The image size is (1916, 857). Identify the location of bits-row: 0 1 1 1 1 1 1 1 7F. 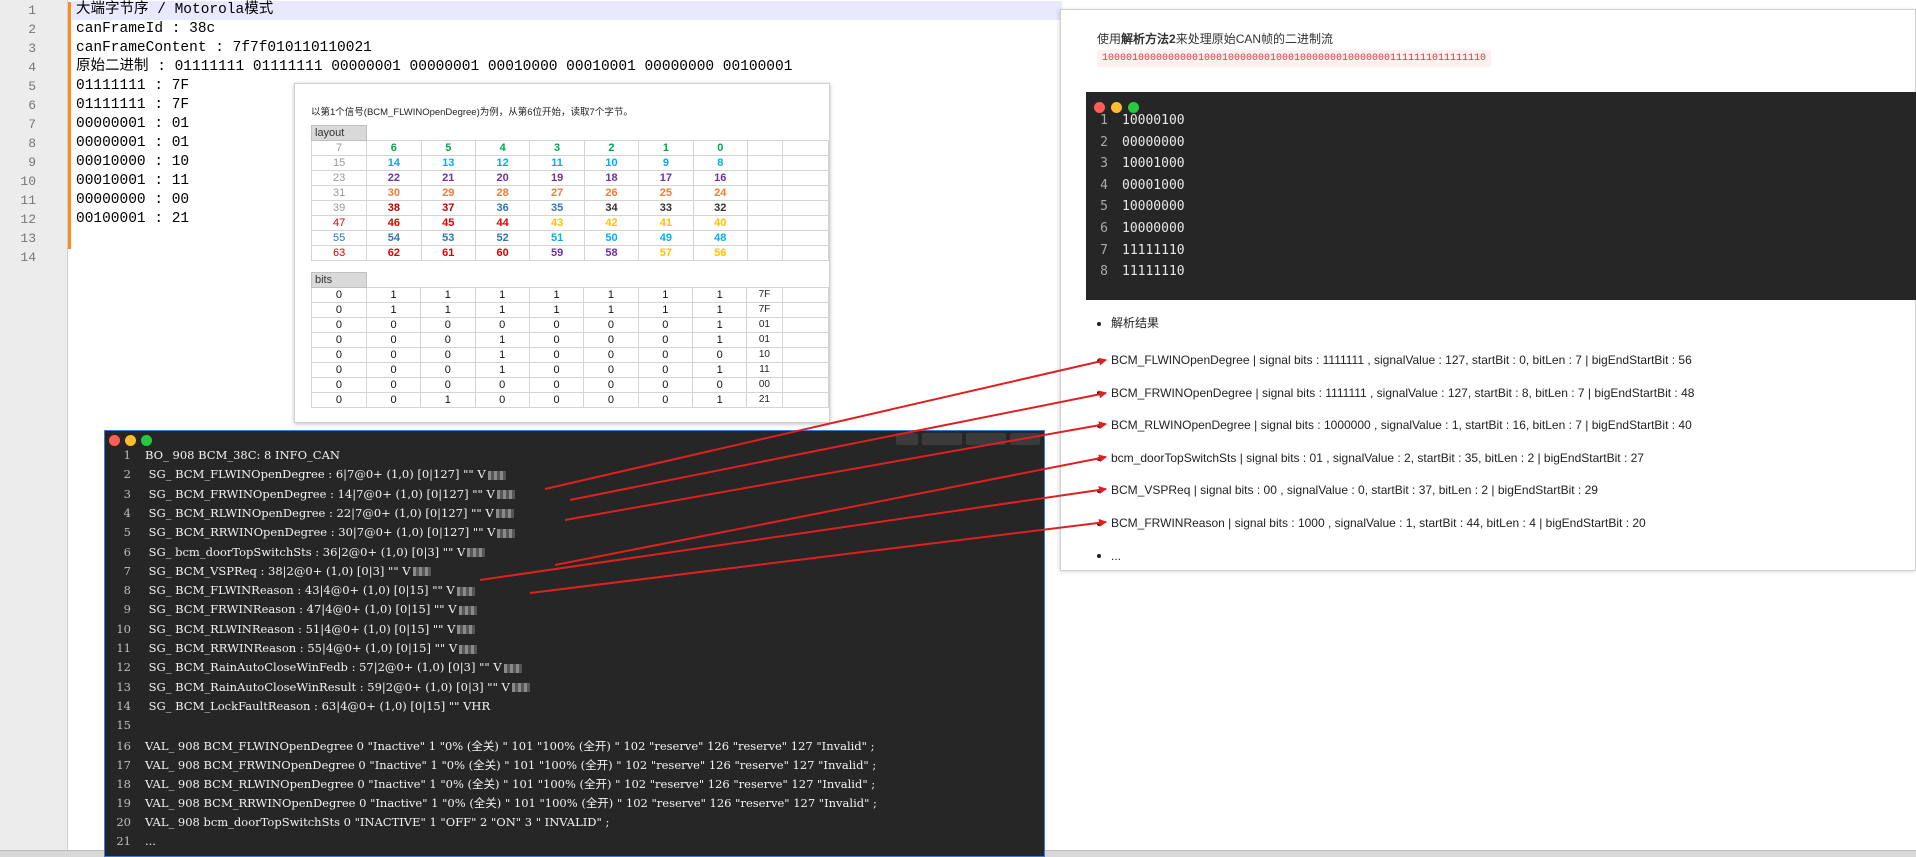
(570, 310).